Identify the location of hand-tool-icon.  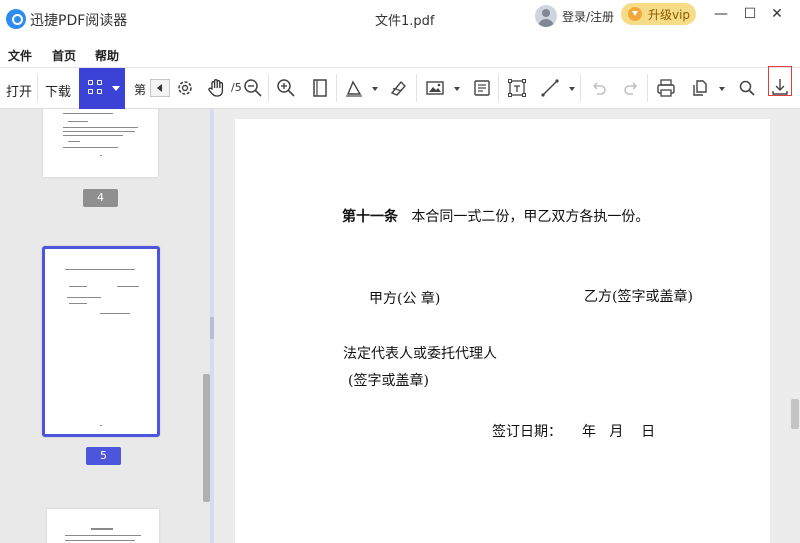
(217, 88).